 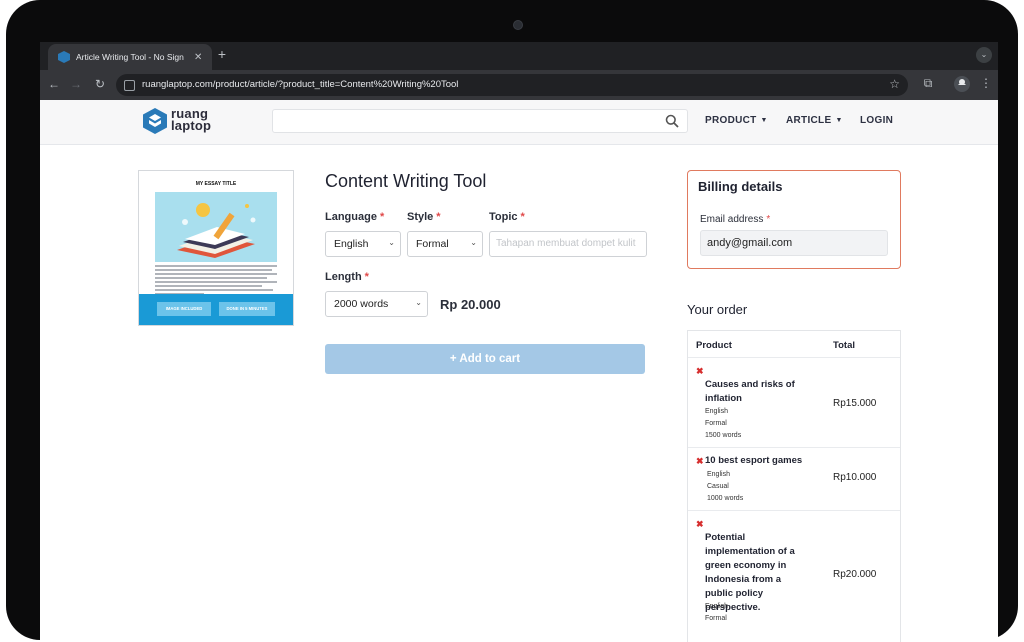 I want to click on extensions-puzzle-icon: ⧉, so click(x=928, y=83).